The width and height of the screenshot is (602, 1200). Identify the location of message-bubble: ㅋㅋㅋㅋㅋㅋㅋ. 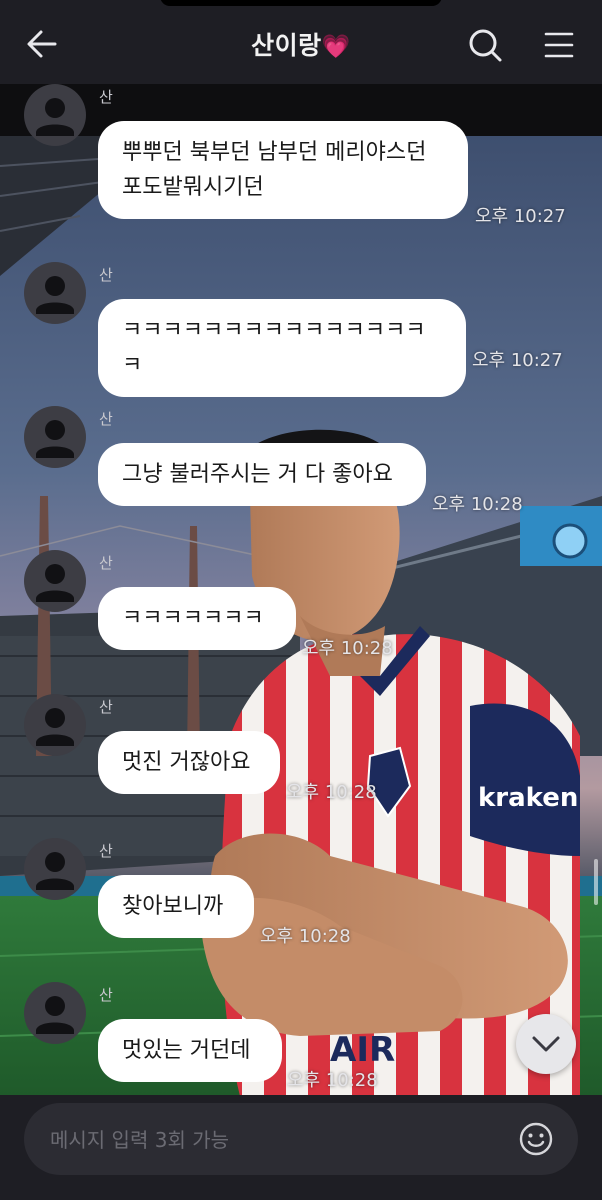
(197, 618).